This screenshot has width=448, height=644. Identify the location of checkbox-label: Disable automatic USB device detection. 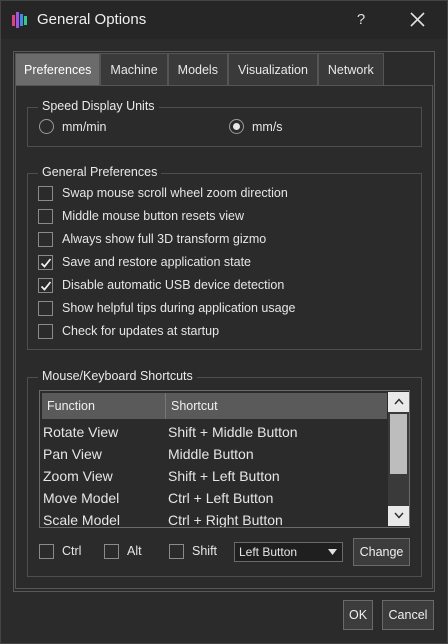
(173, 285).